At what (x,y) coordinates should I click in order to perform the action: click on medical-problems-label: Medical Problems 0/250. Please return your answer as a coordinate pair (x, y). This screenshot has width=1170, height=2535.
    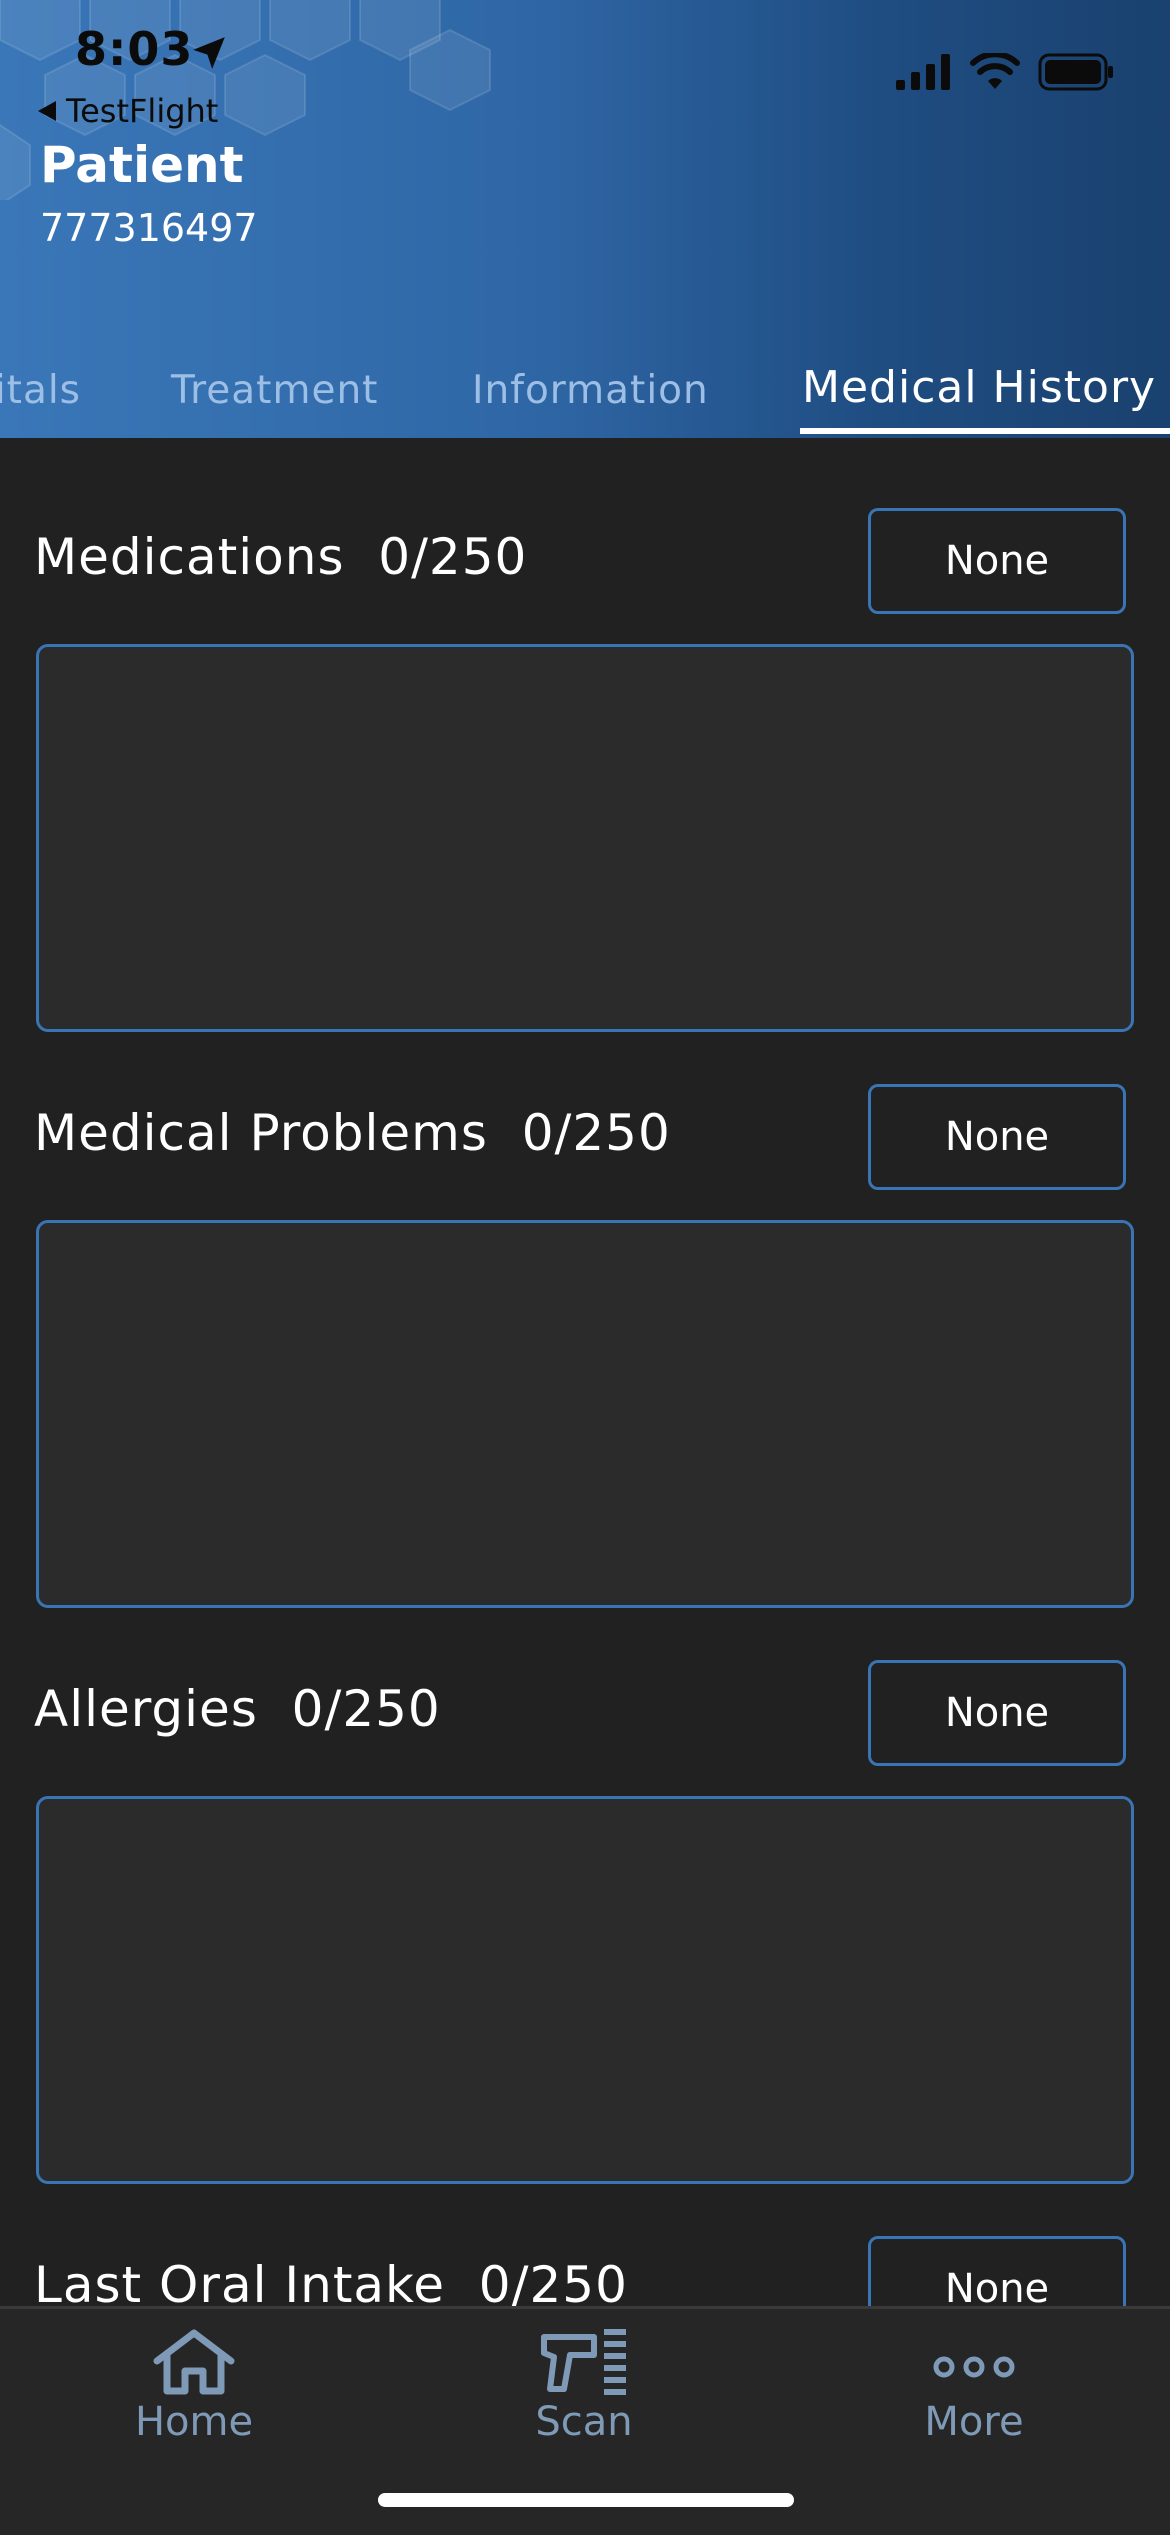
    Looking at the image, I should click on (352, 1133).